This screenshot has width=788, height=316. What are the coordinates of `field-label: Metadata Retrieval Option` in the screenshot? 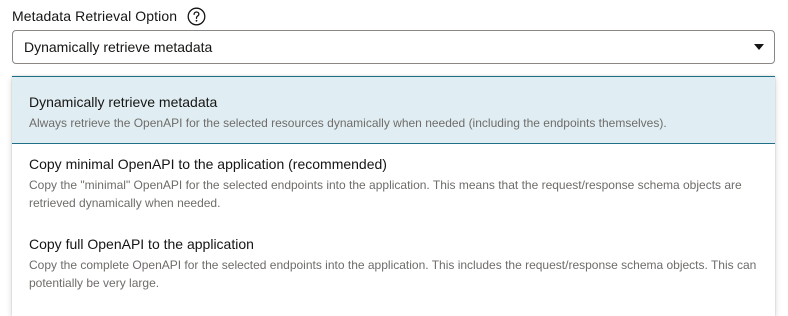 It's located at (95, 16).